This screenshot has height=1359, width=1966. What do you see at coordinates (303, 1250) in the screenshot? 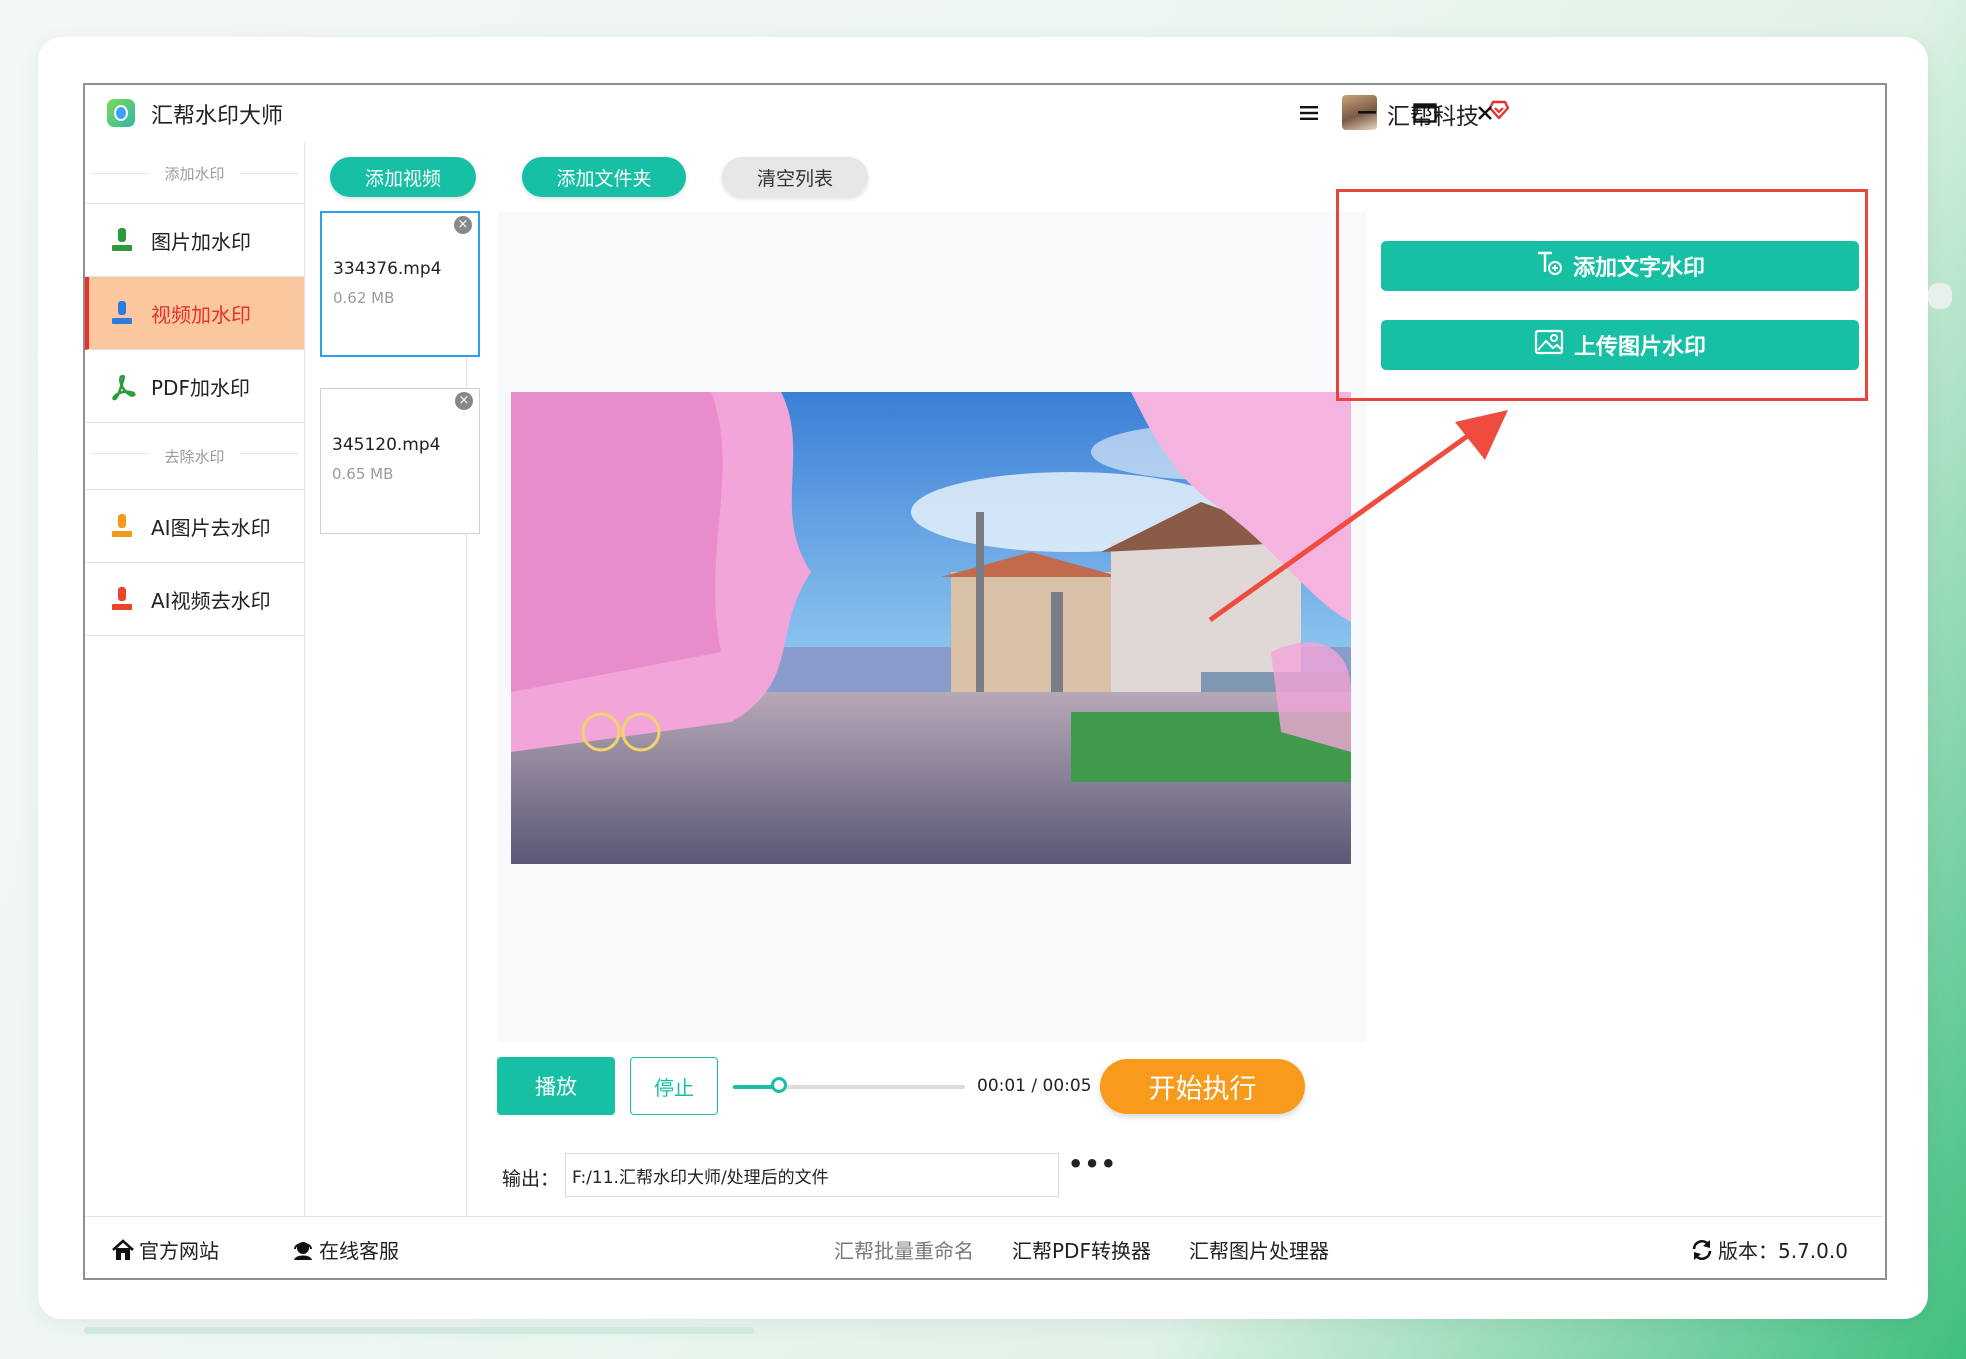
I see `headset-icon` at bounding box center [303, 1250].